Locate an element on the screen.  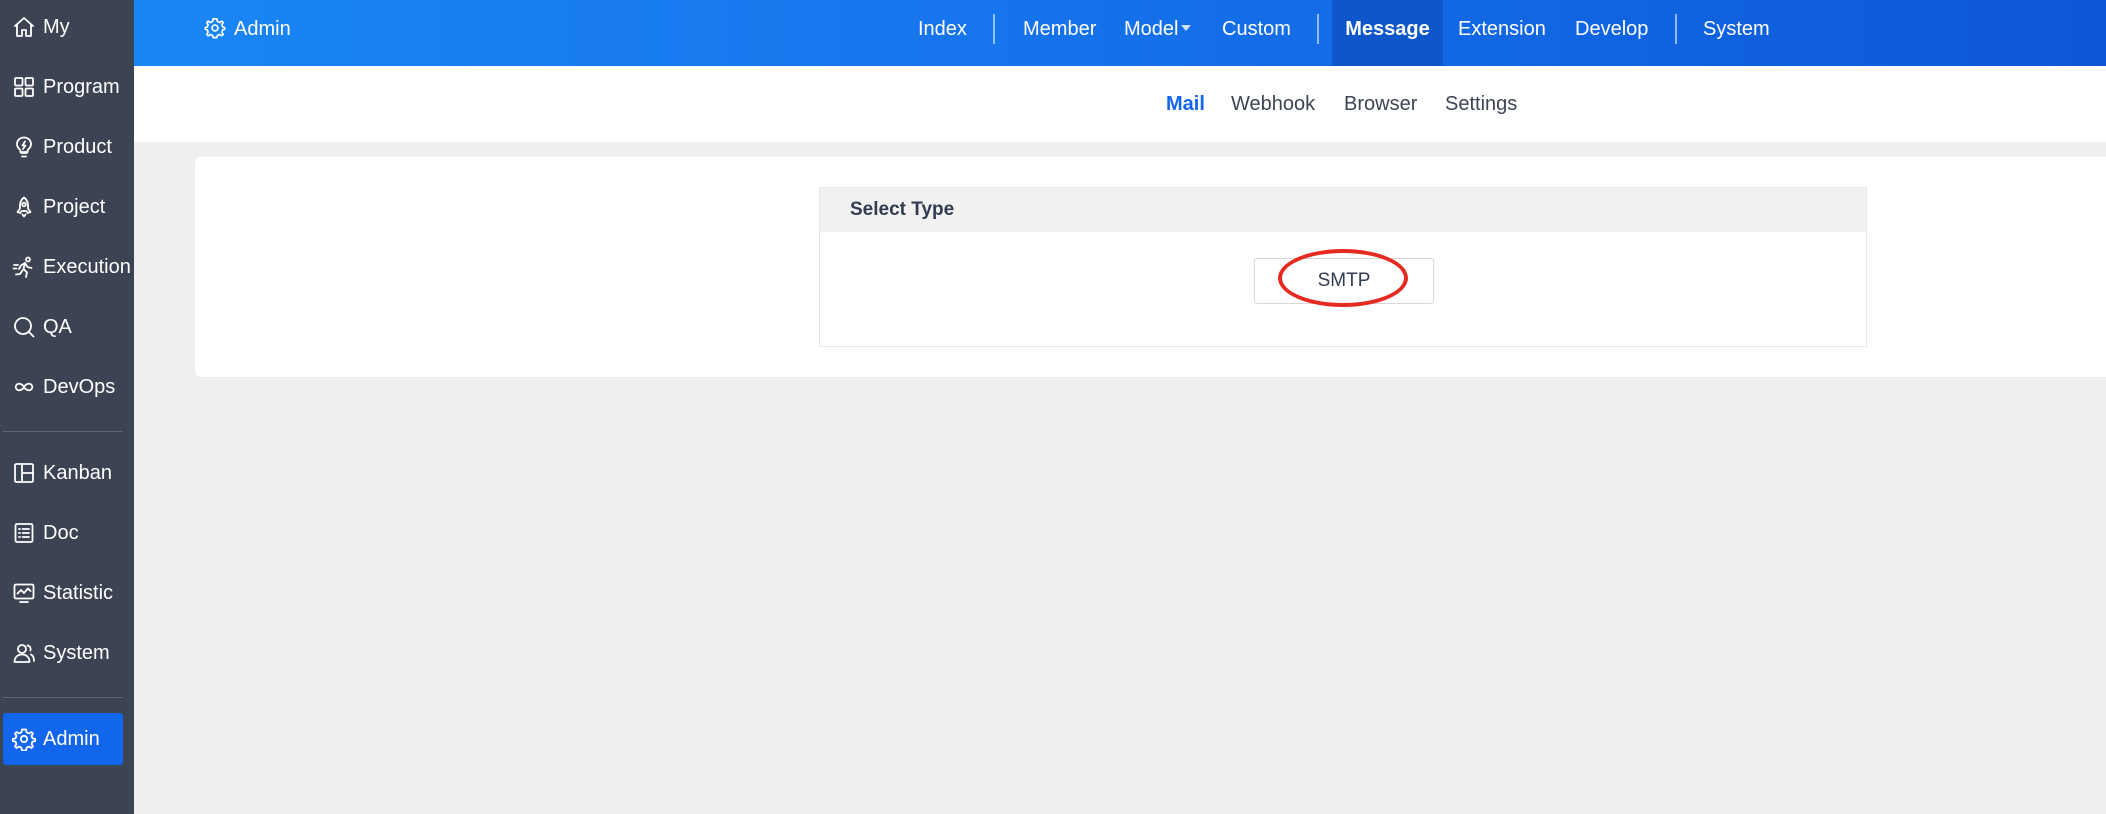
sidebar-item-label: Admin is located at coordinates (71, 738).